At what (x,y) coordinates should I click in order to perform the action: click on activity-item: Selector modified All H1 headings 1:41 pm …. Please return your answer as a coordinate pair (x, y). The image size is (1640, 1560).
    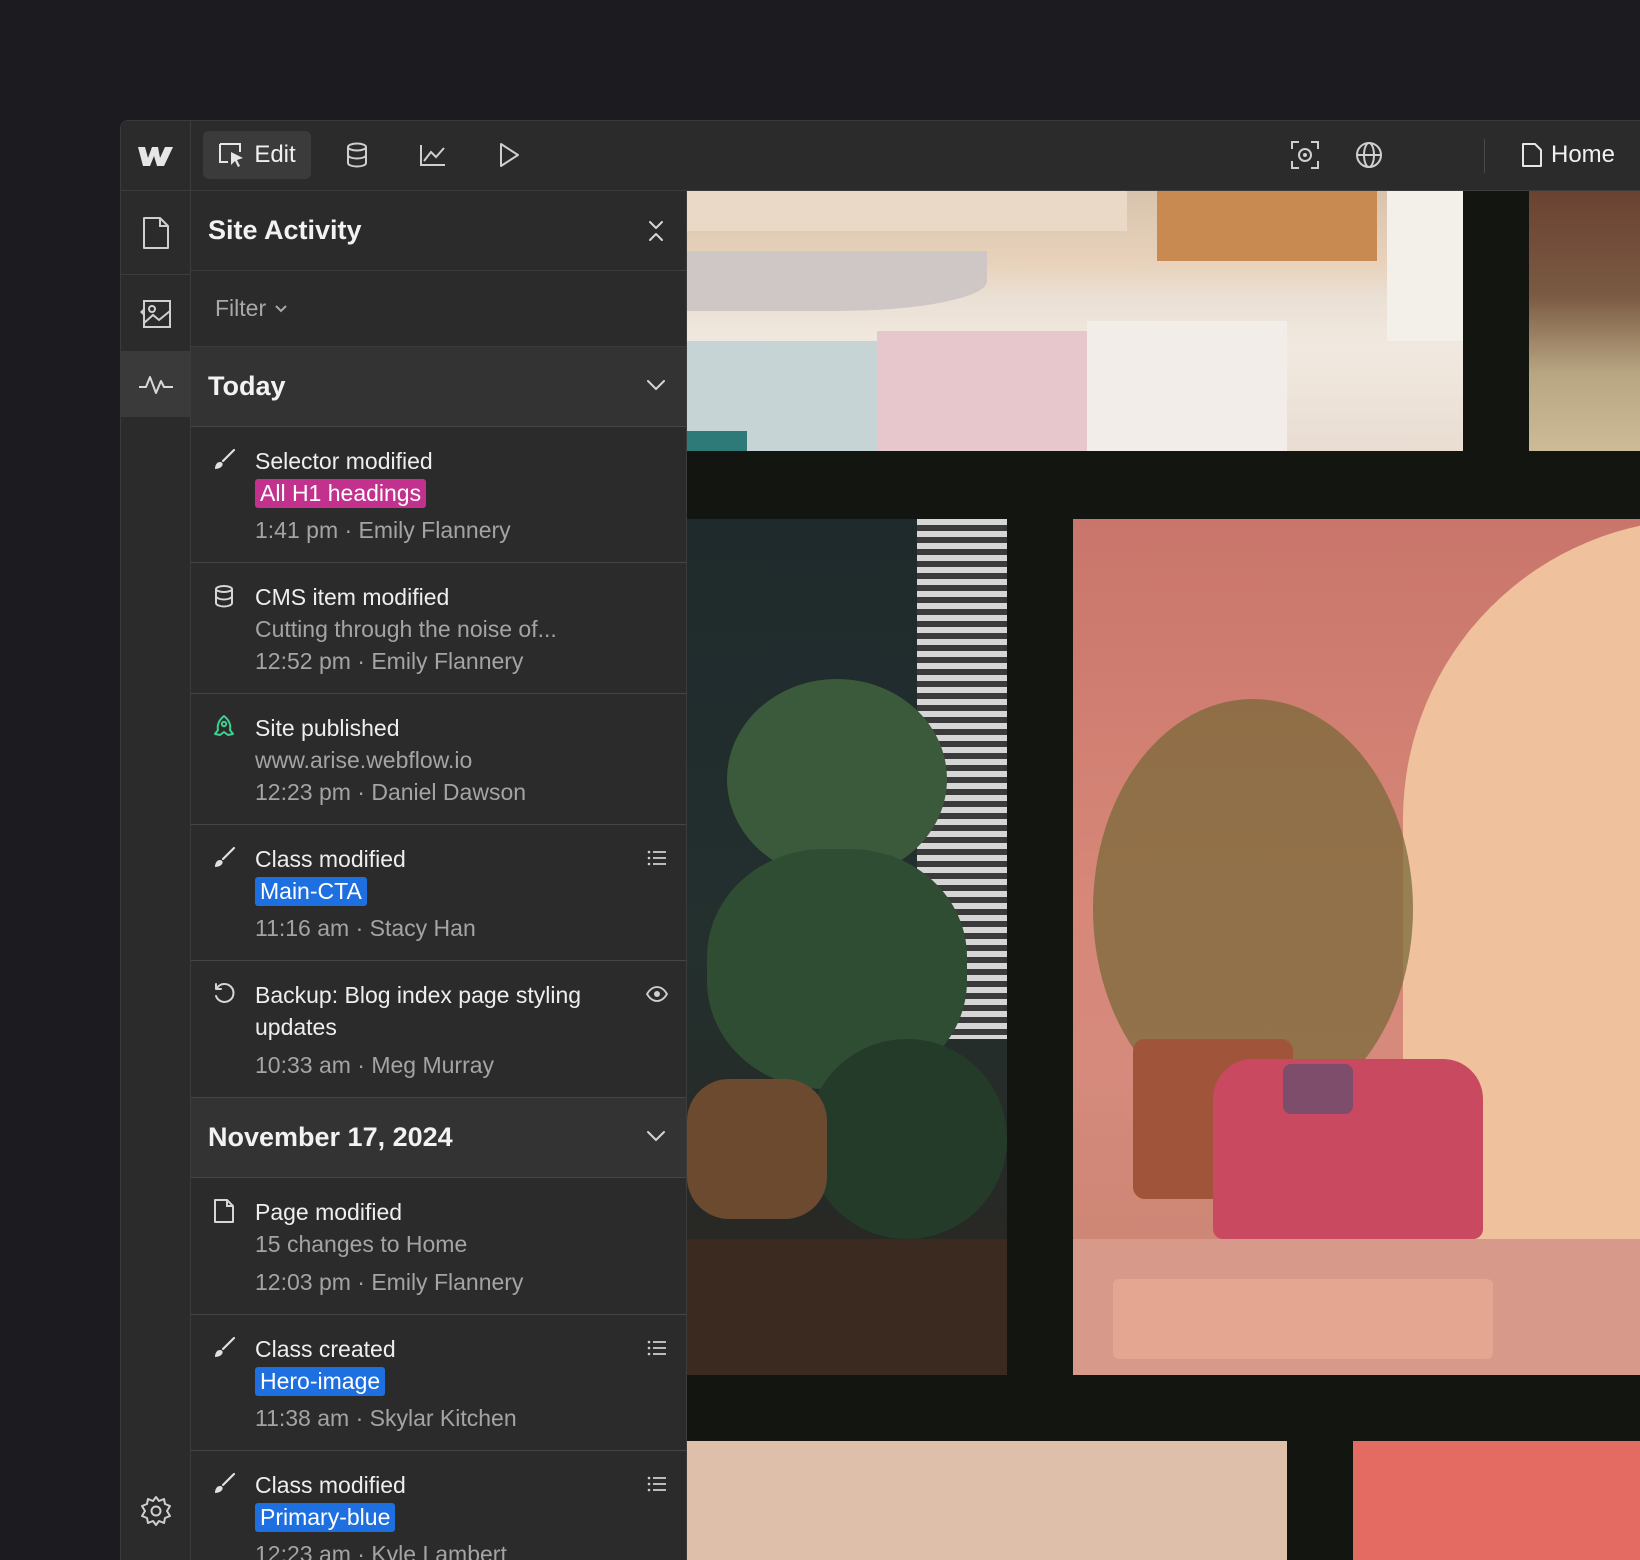
    Looking at the image, I should click on (438, 495).